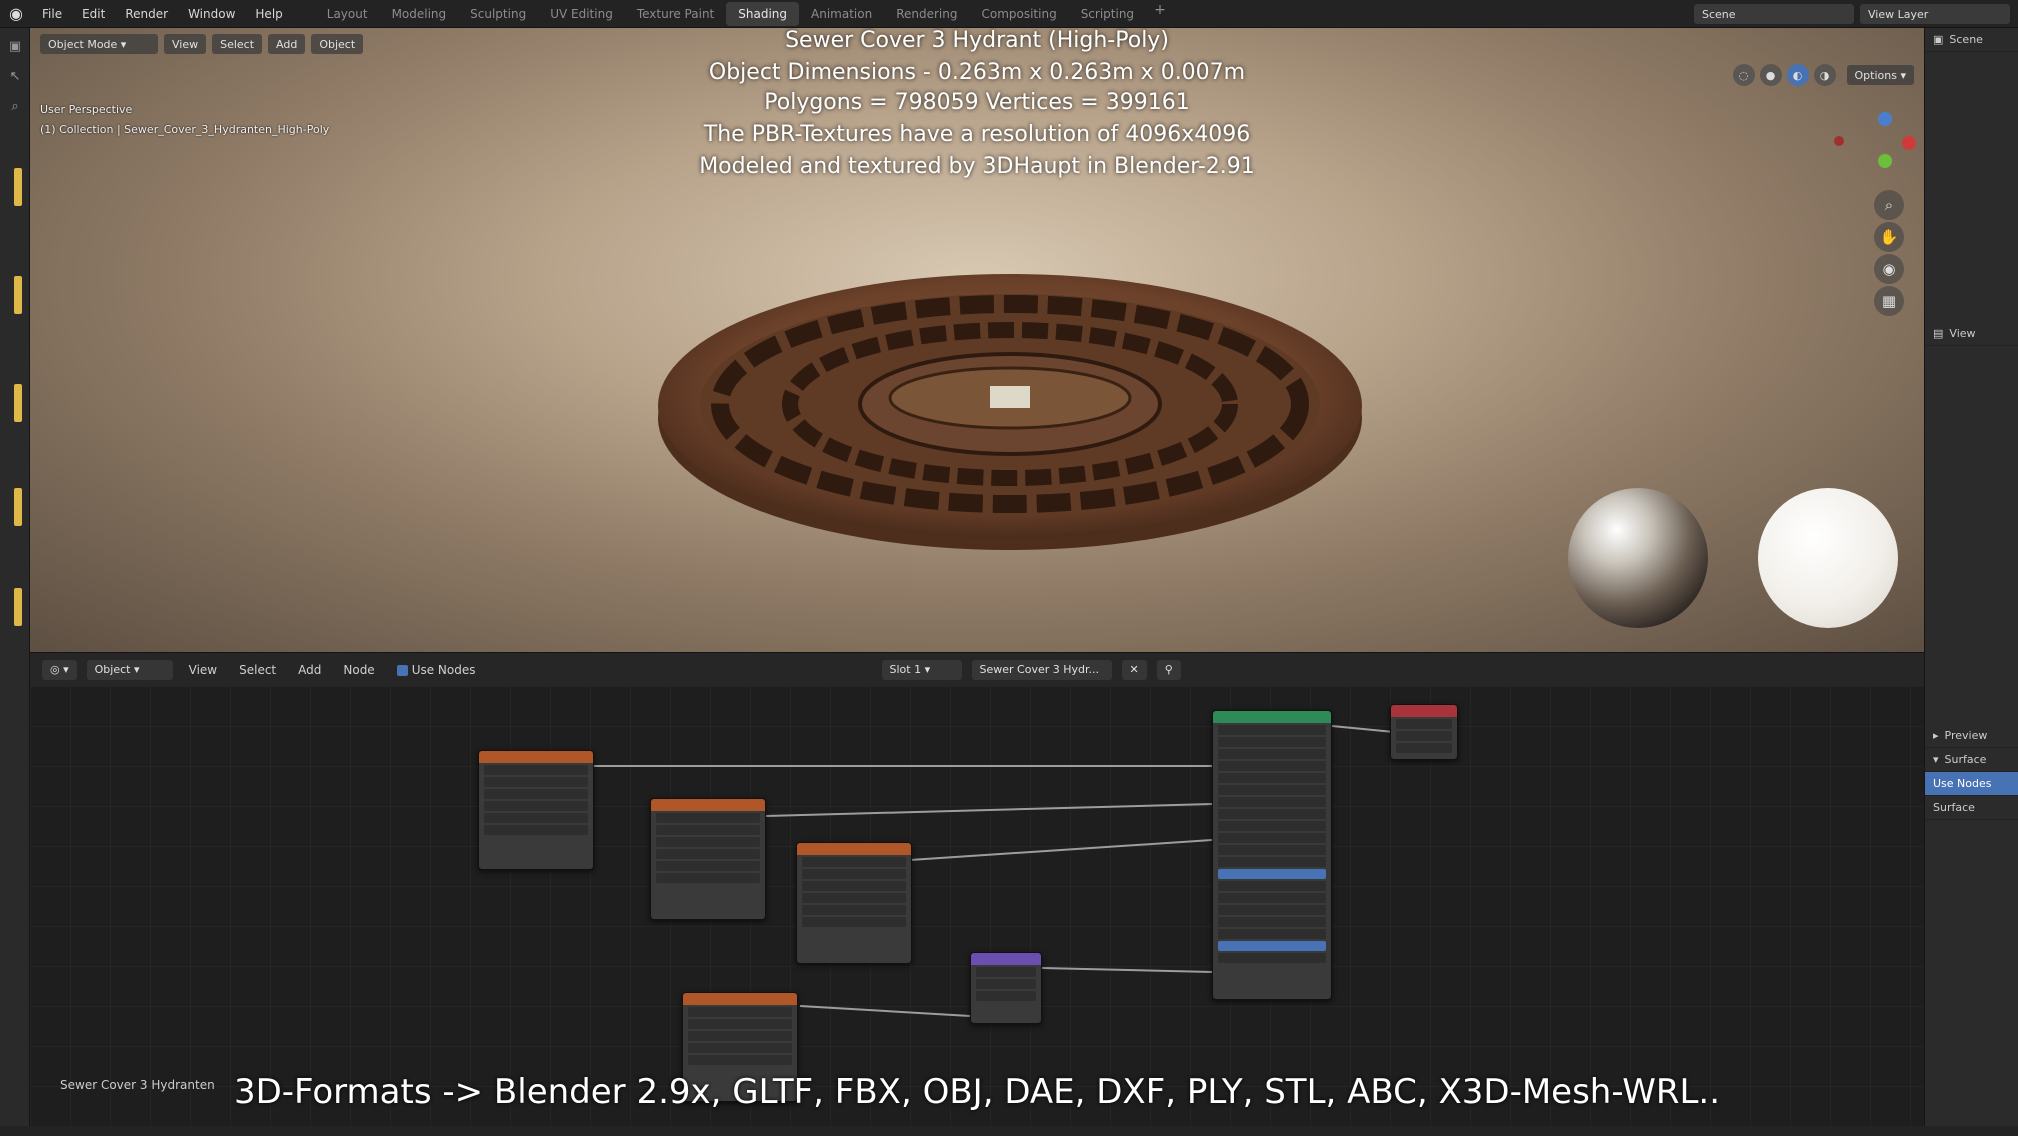  What do you see at coordinates (358, 670) in the screenshot?
I see `node-menu-node: Node` at bounding box center [358, 670].